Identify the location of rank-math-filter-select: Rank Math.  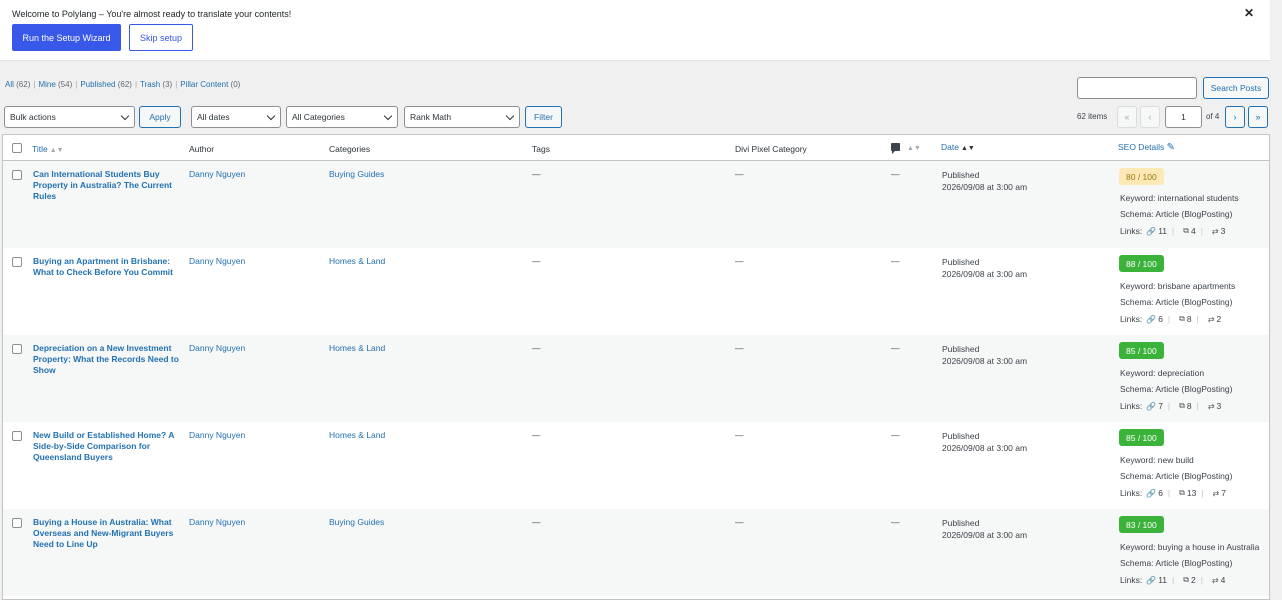
(462, 117).